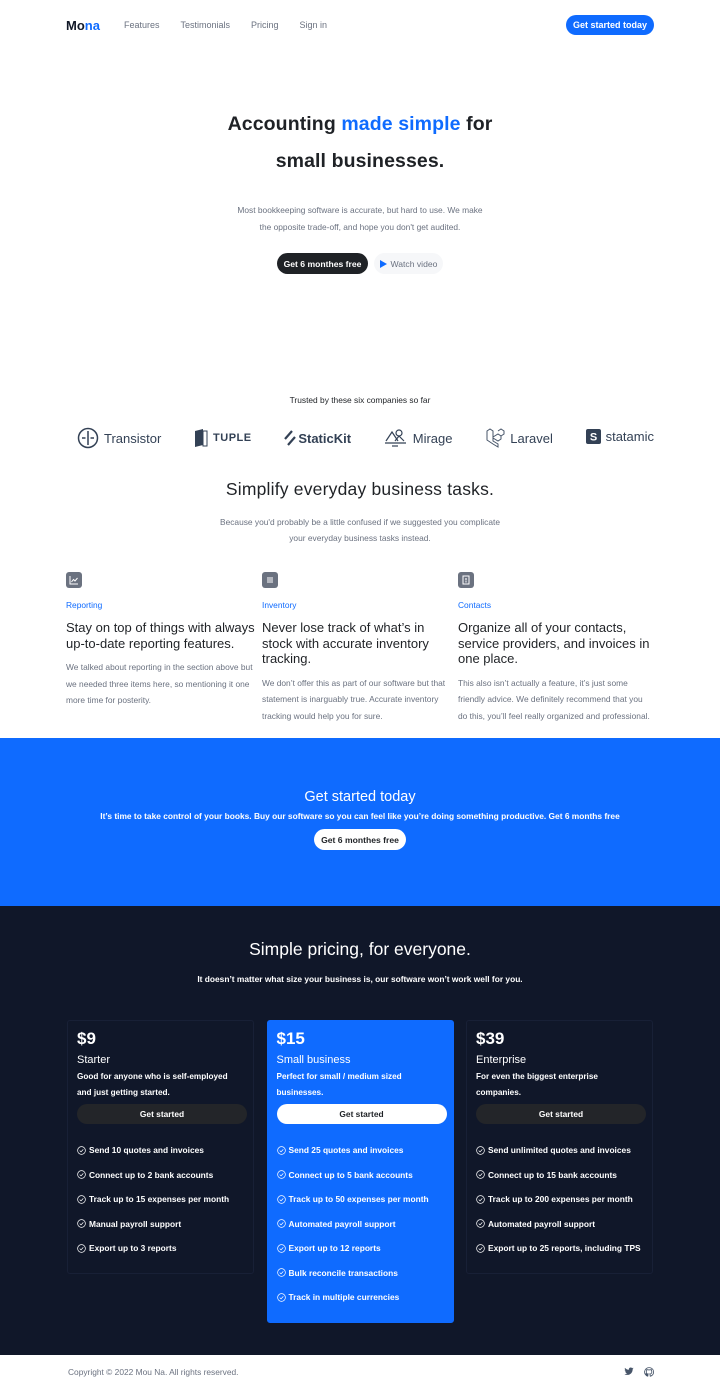 The height and width of the screenshot is (1389, 720). Describe the element at coordinates (284, 124) in the screenshot. I see `hero-title-start: Accounting` at that location.